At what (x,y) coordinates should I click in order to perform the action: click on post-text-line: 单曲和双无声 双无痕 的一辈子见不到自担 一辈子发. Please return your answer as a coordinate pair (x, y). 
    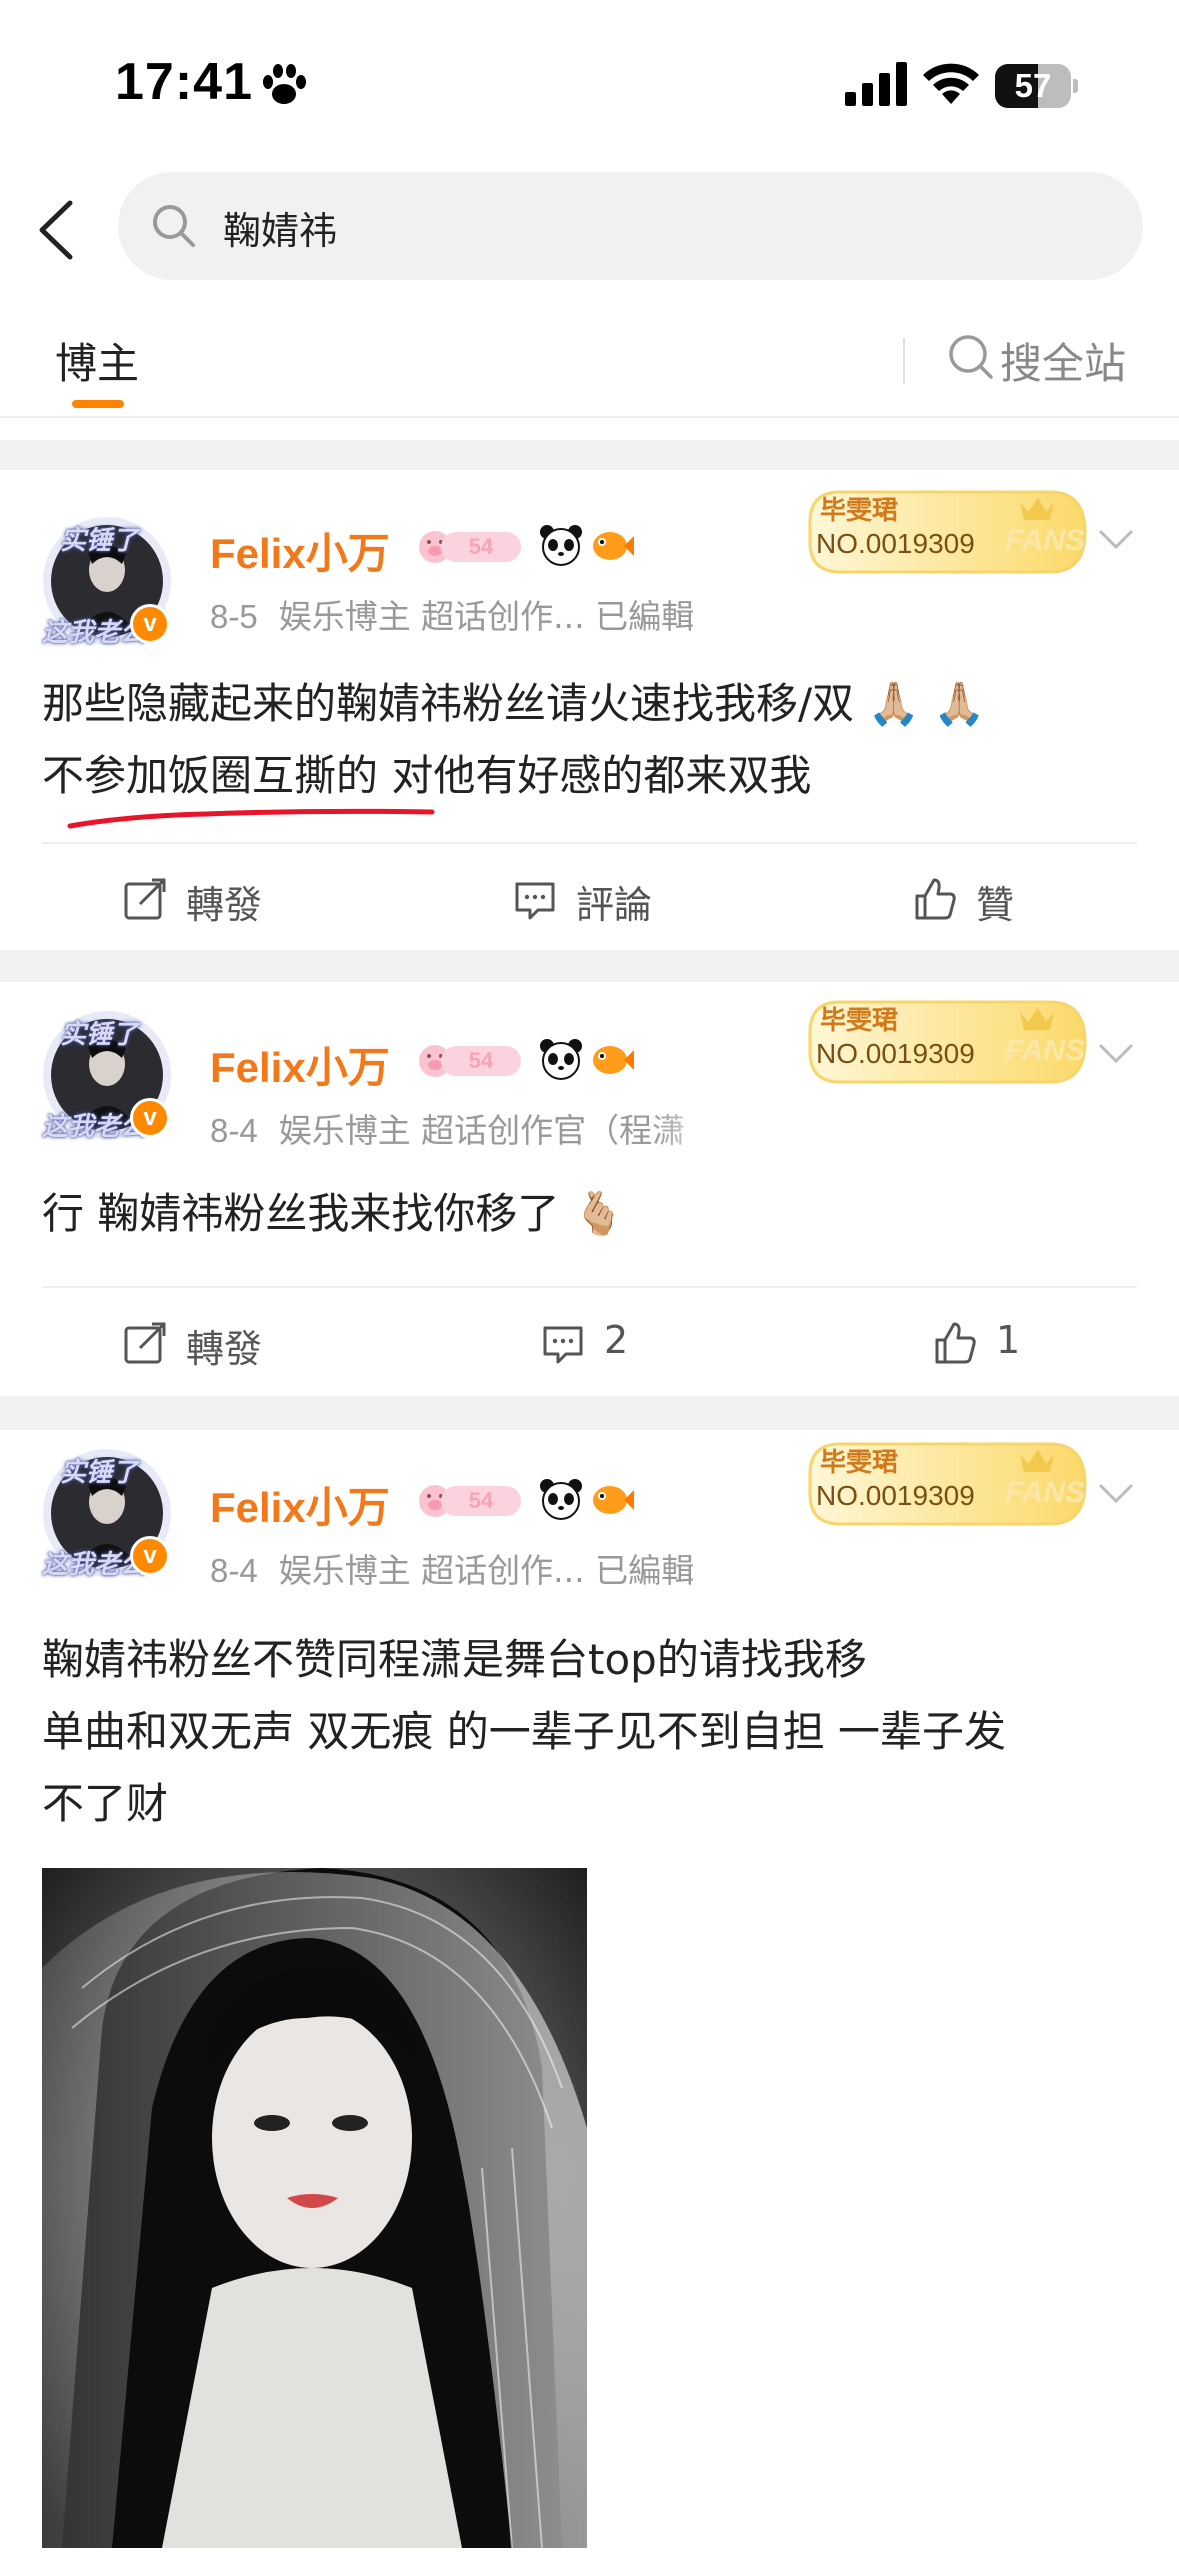
    Looking at the image, I should click on (524, 1731).